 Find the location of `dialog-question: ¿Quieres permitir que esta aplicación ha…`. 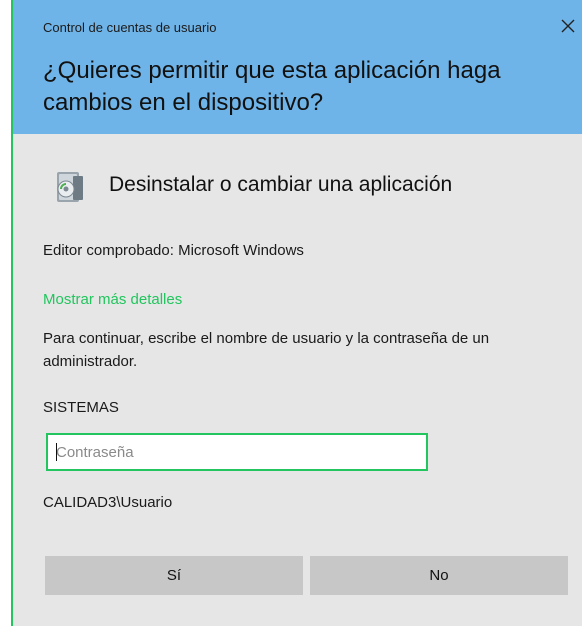

dialog-question: ¿Quieres permitir que esta aplicación ha… is located at coordinates (272, 86).